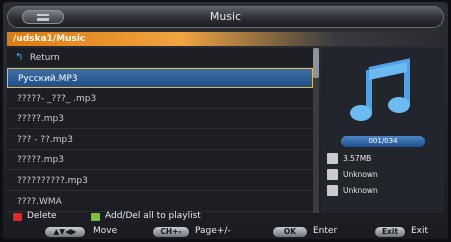  Describe the element at coordinates (332, 174) in the screenshot. I see `person-icon` at that location.